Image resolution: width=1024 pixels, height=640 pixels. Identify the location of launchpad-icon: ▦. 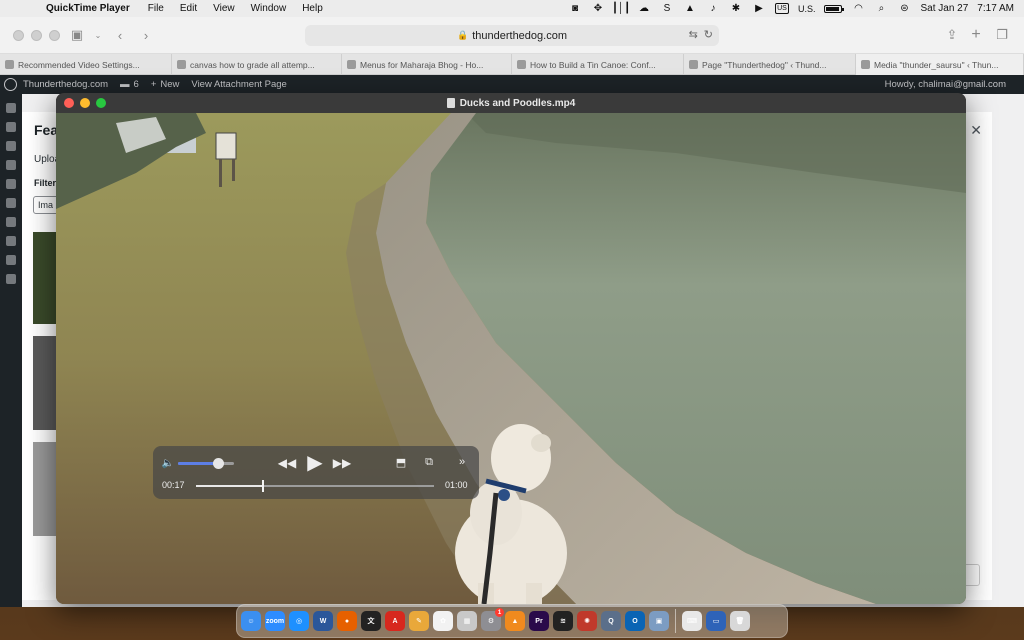
(467, 621).